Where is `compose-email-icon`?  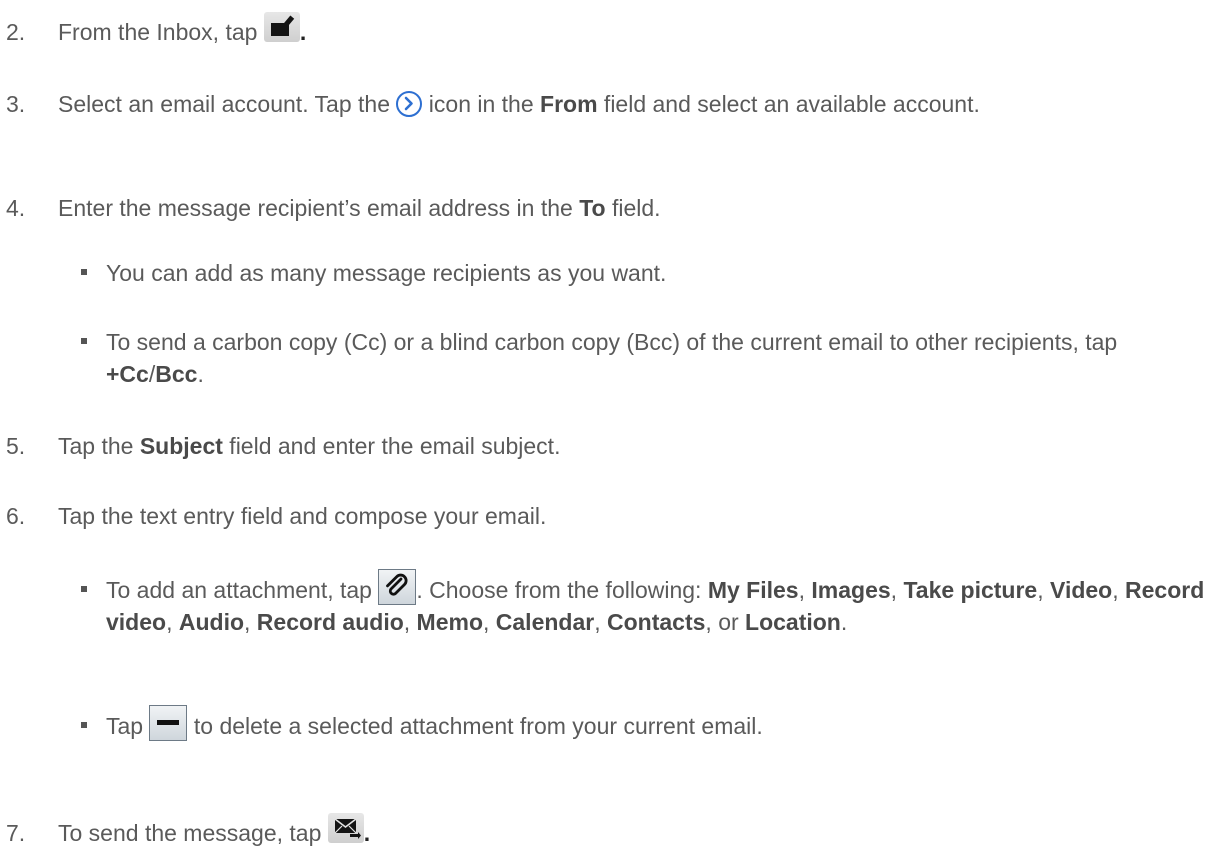 compose-email-icon is located at coordinates (281, 26).